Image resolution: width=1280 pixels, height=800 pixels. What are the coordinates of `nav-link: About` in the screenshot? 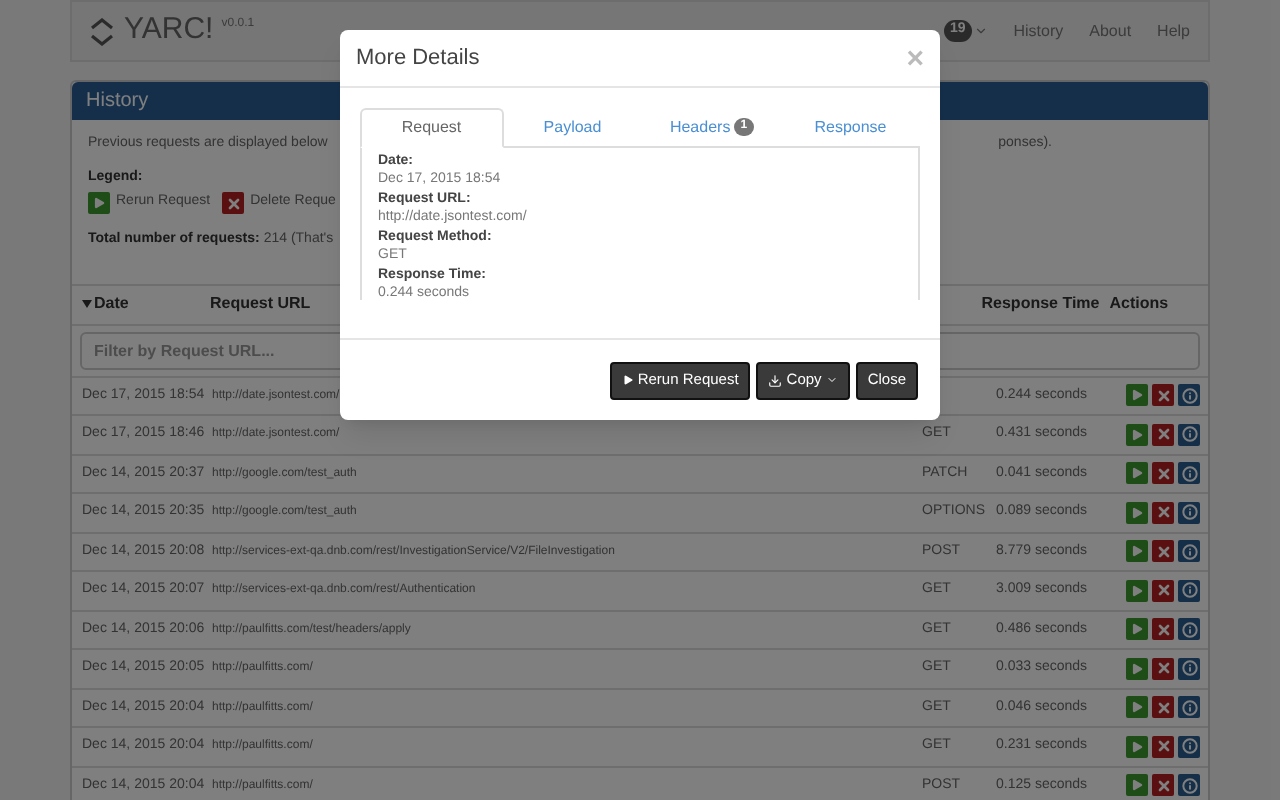 It's located at (1110, 31).